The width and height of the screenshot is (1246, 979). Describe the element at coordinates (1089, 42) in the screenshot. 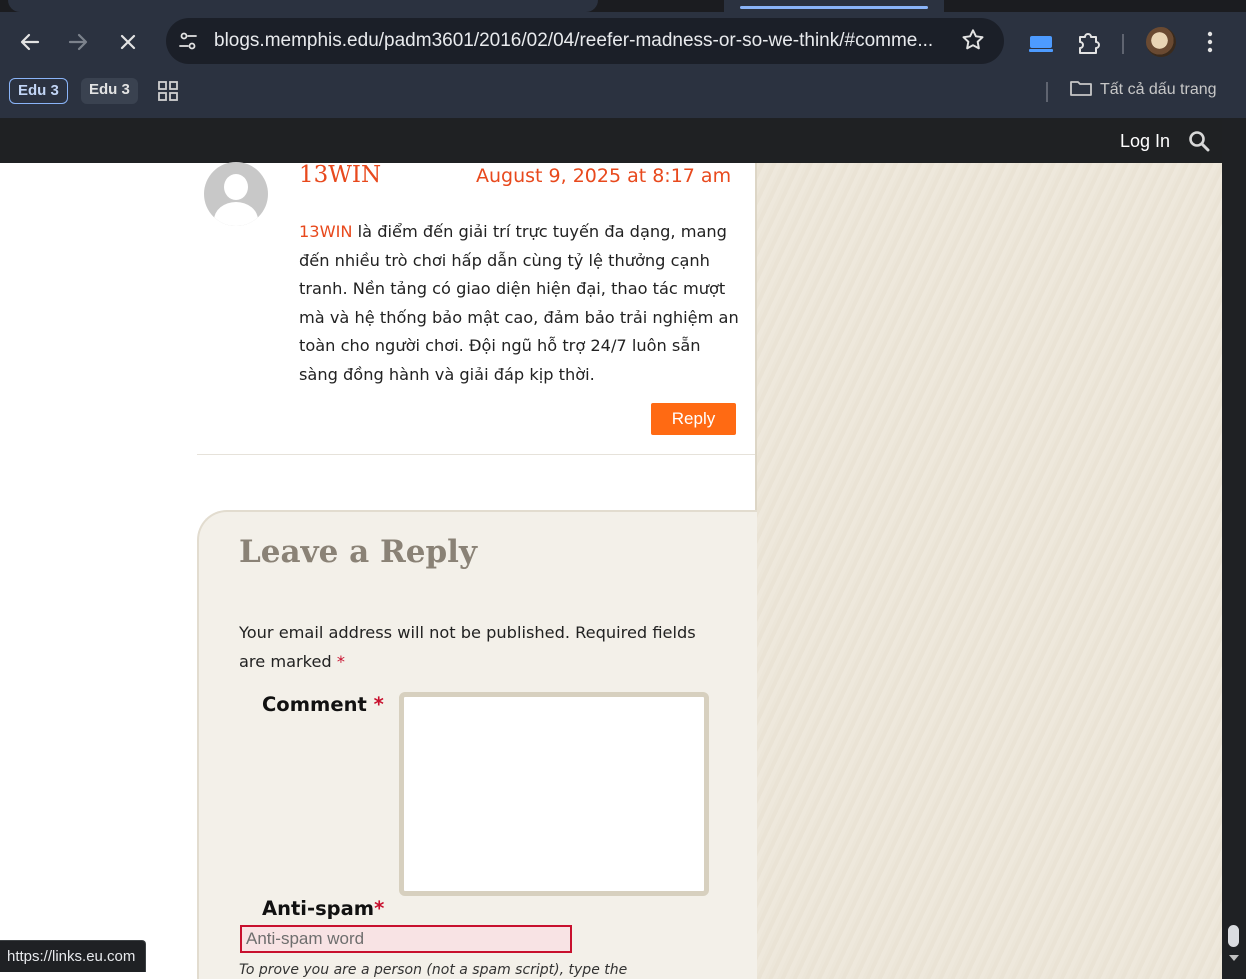

I see `extensions-puzzle-icon` at that location.